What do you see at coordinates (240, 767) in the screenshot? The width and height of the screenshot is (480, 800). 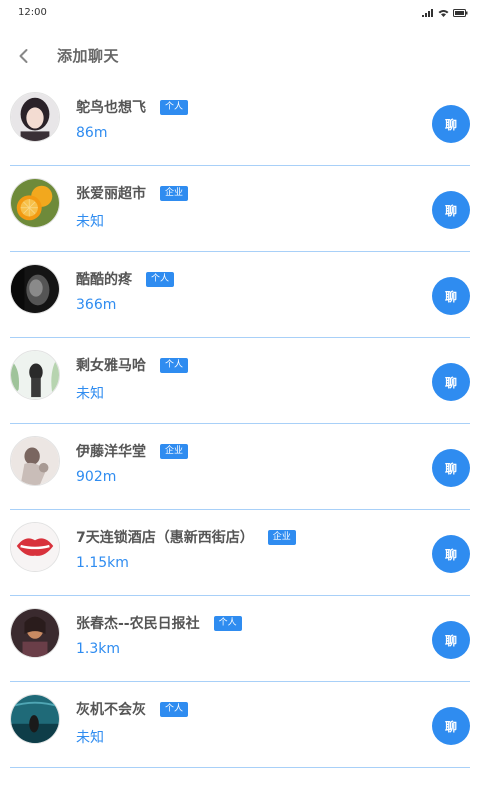 I see `divider` at bounding box center [240, 767].